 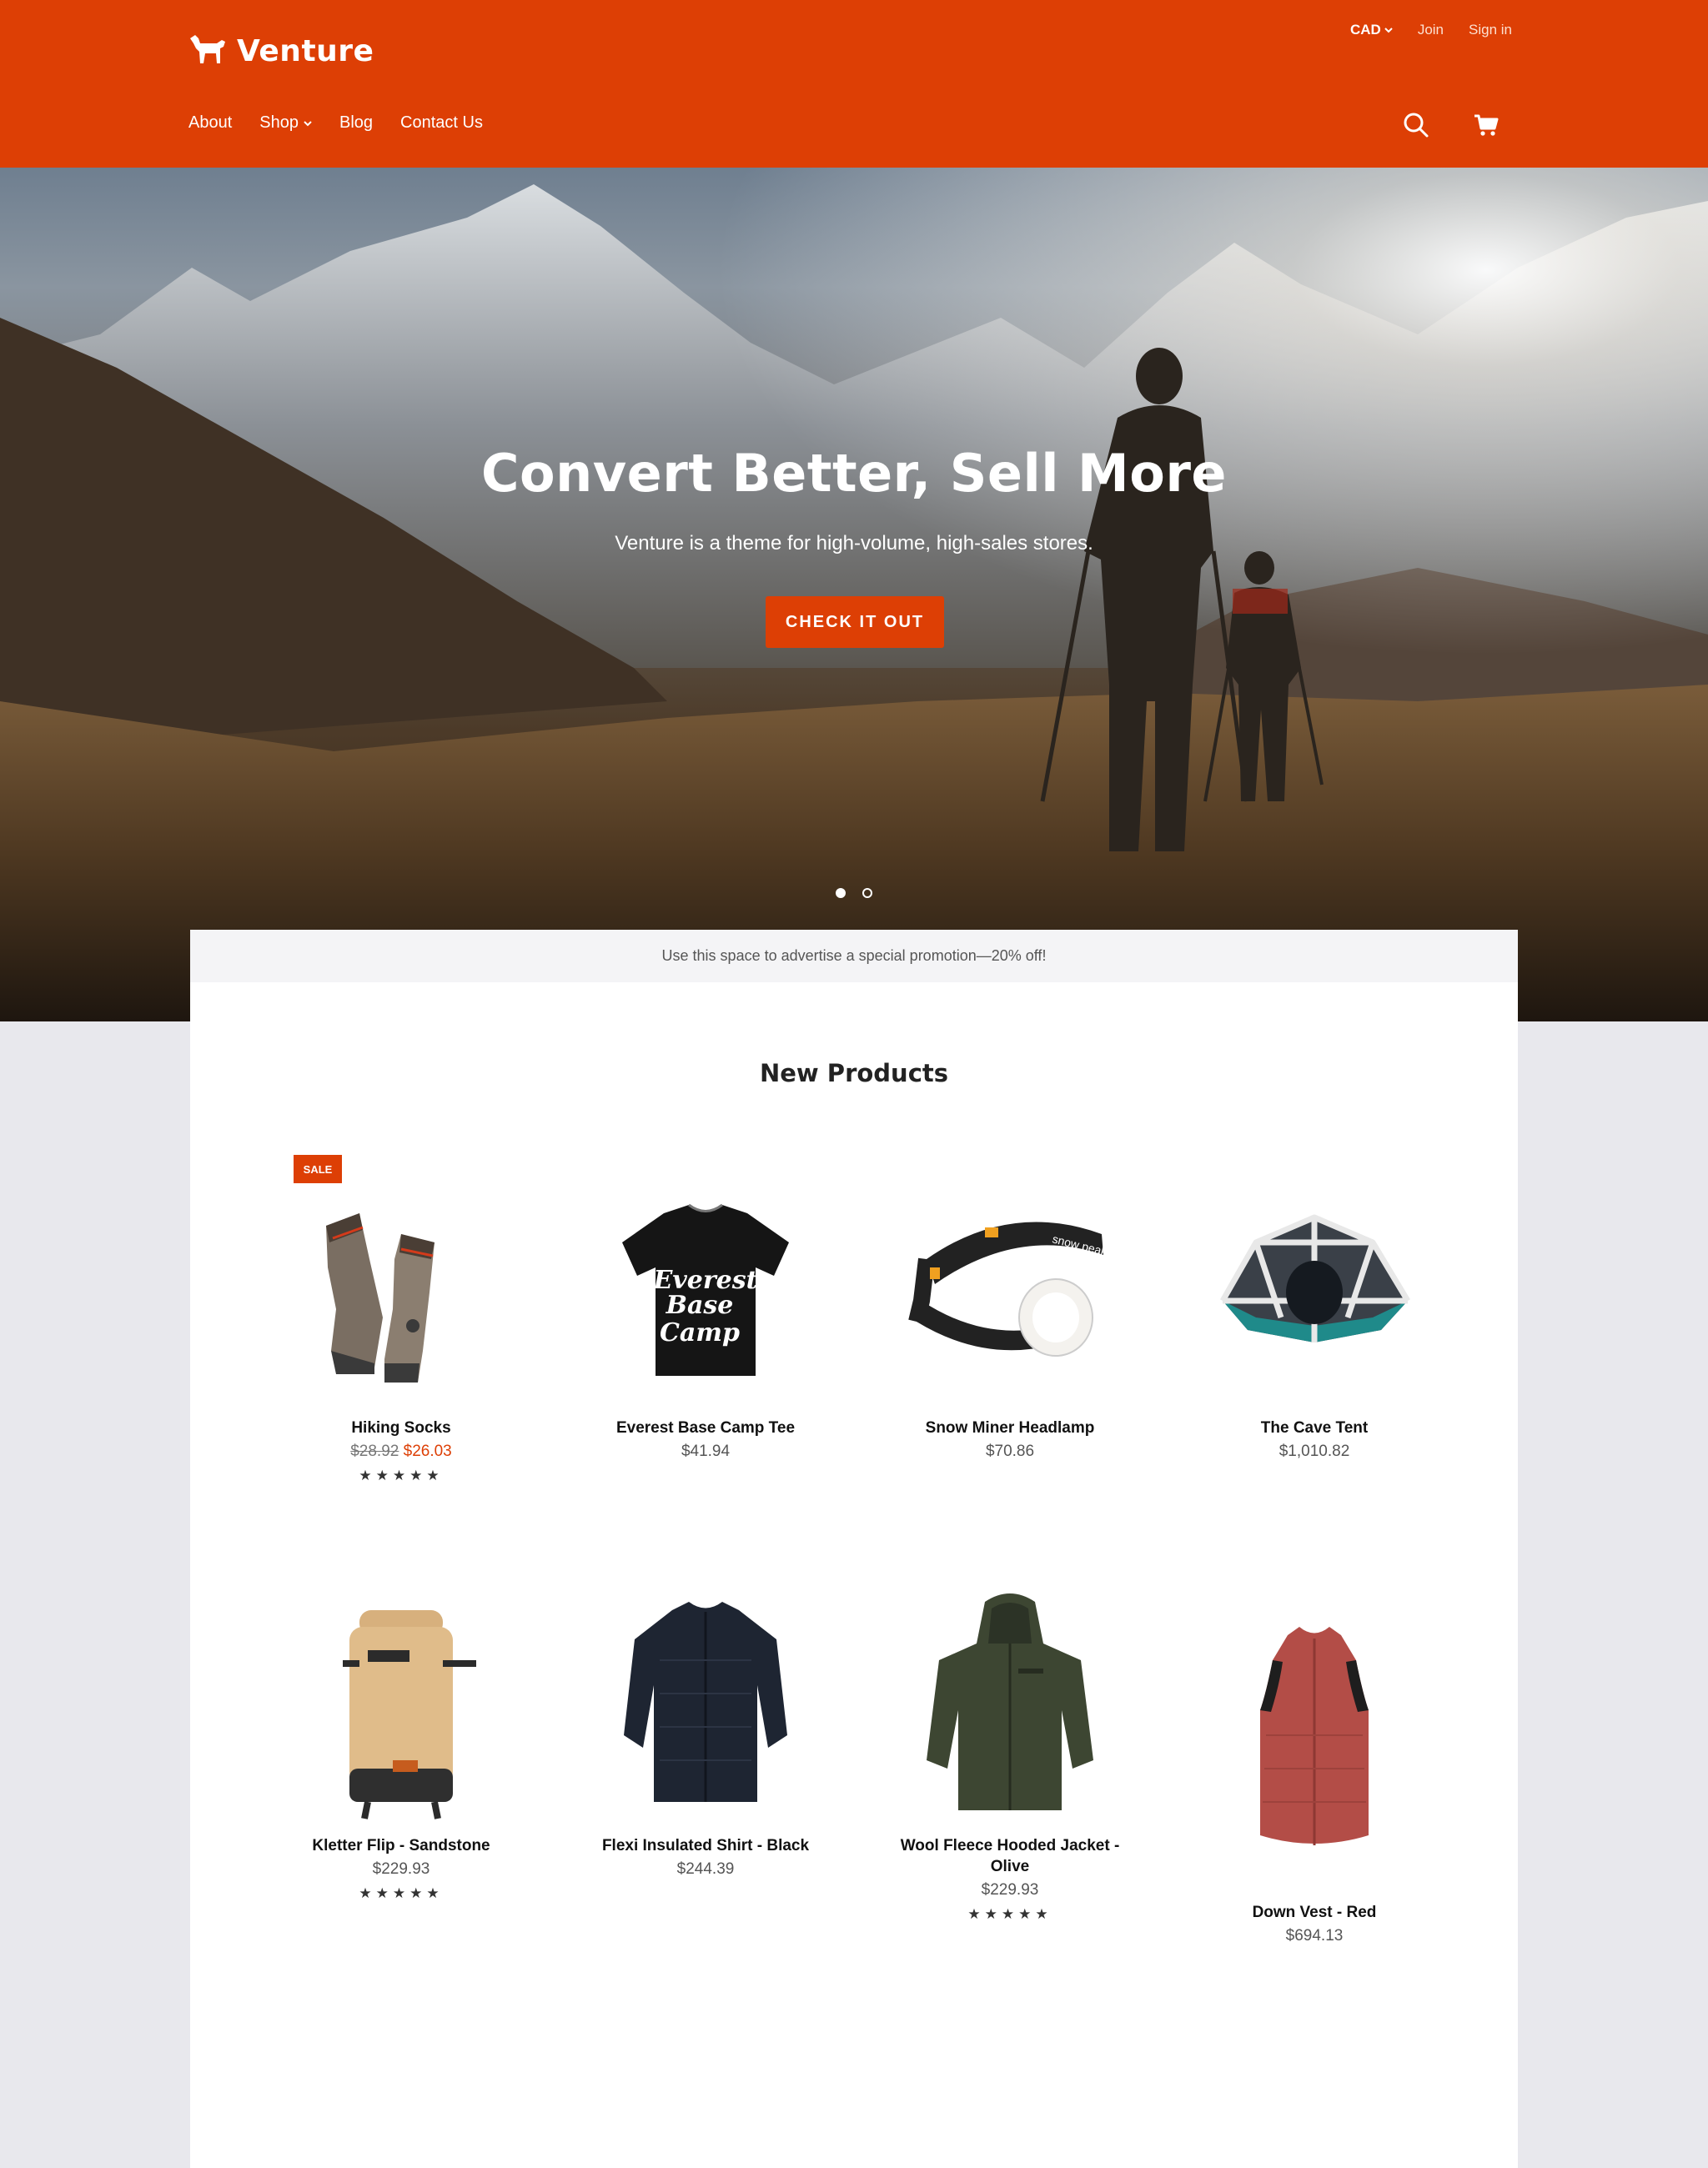 What do you see at coordinates (1010, 1701) in the screenshot?
I see `product-image-jacket` at bounding box center [1010, 1701].